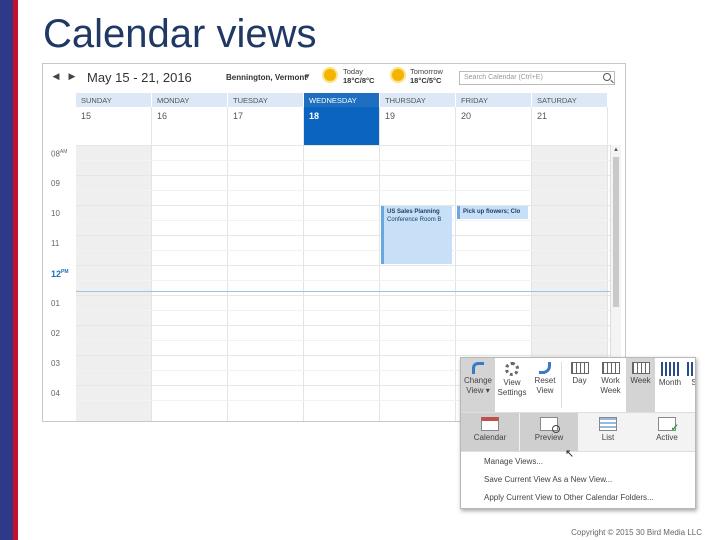 The height and width of the screenshot is (540, 720). What do you see at coordinates (610, 368) in the screenshot?
I see `work-week-icon` at bounding box center [610, 368].